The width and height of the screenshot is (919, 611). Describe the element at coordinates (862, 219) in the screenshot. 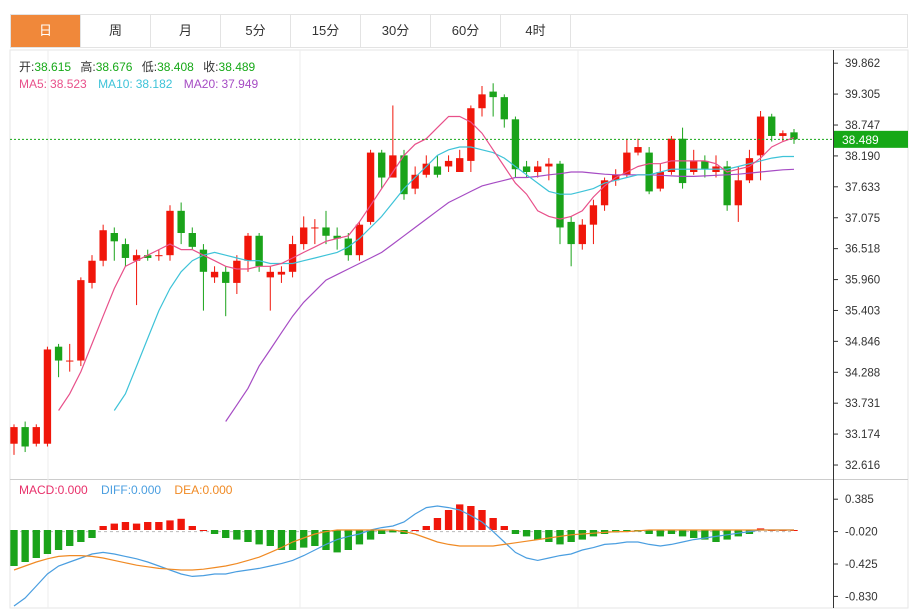

I see `price-tick-label-5: 37.075` at that location.